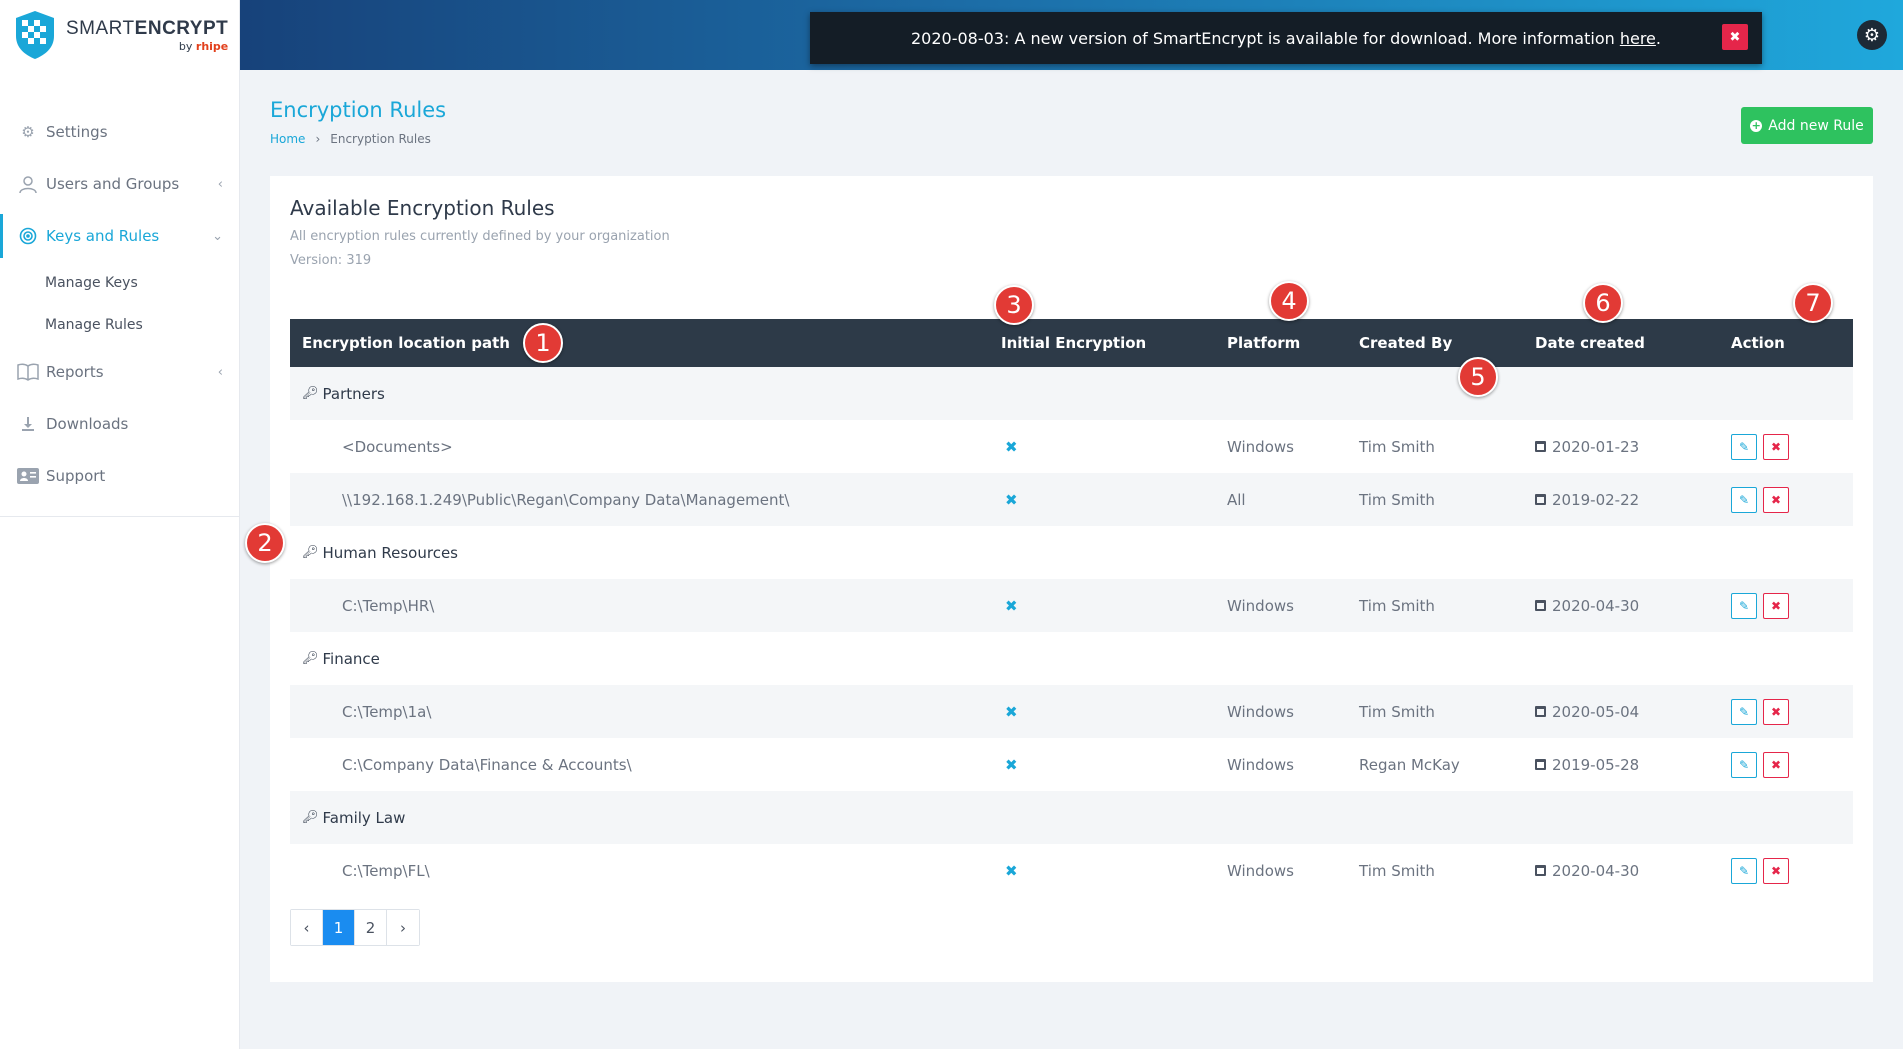 The height and width of the screenshot is (1049, 1903). What do you see at coordinates (113, 184) in the screenshot?
I see `sidebar-item-label: Users and Groups` at bounding box center [113, 184].